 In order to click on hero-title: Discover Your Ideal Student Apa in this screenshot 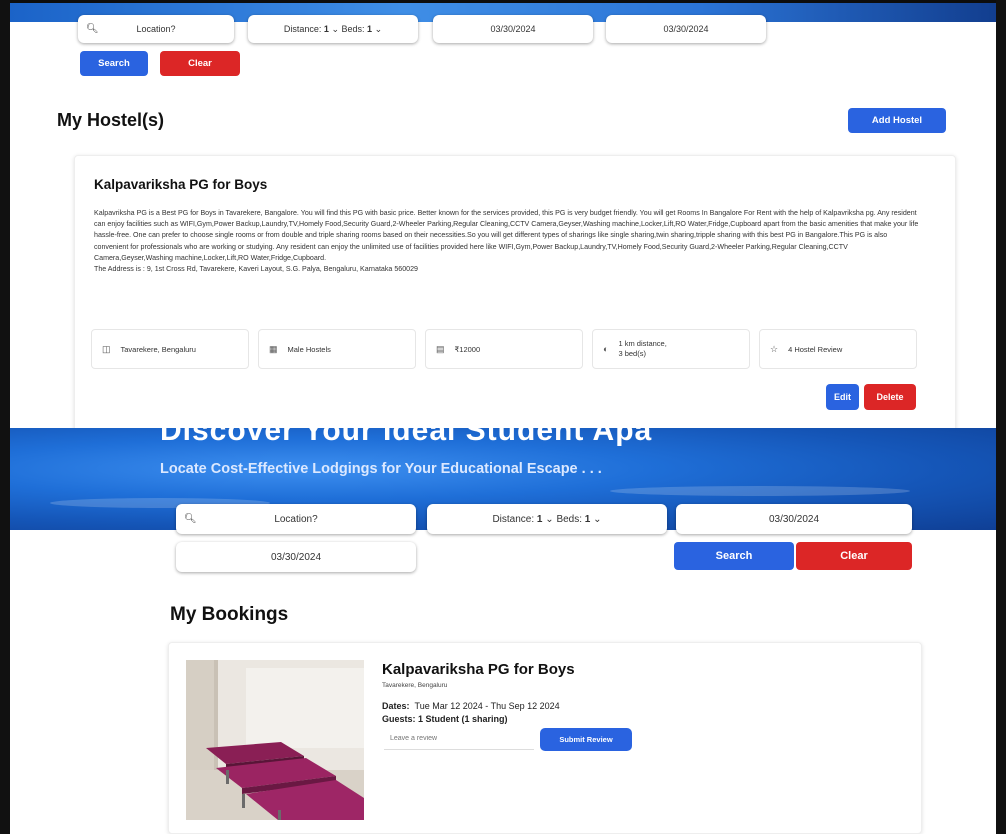, I will do `click(406, 437)`.